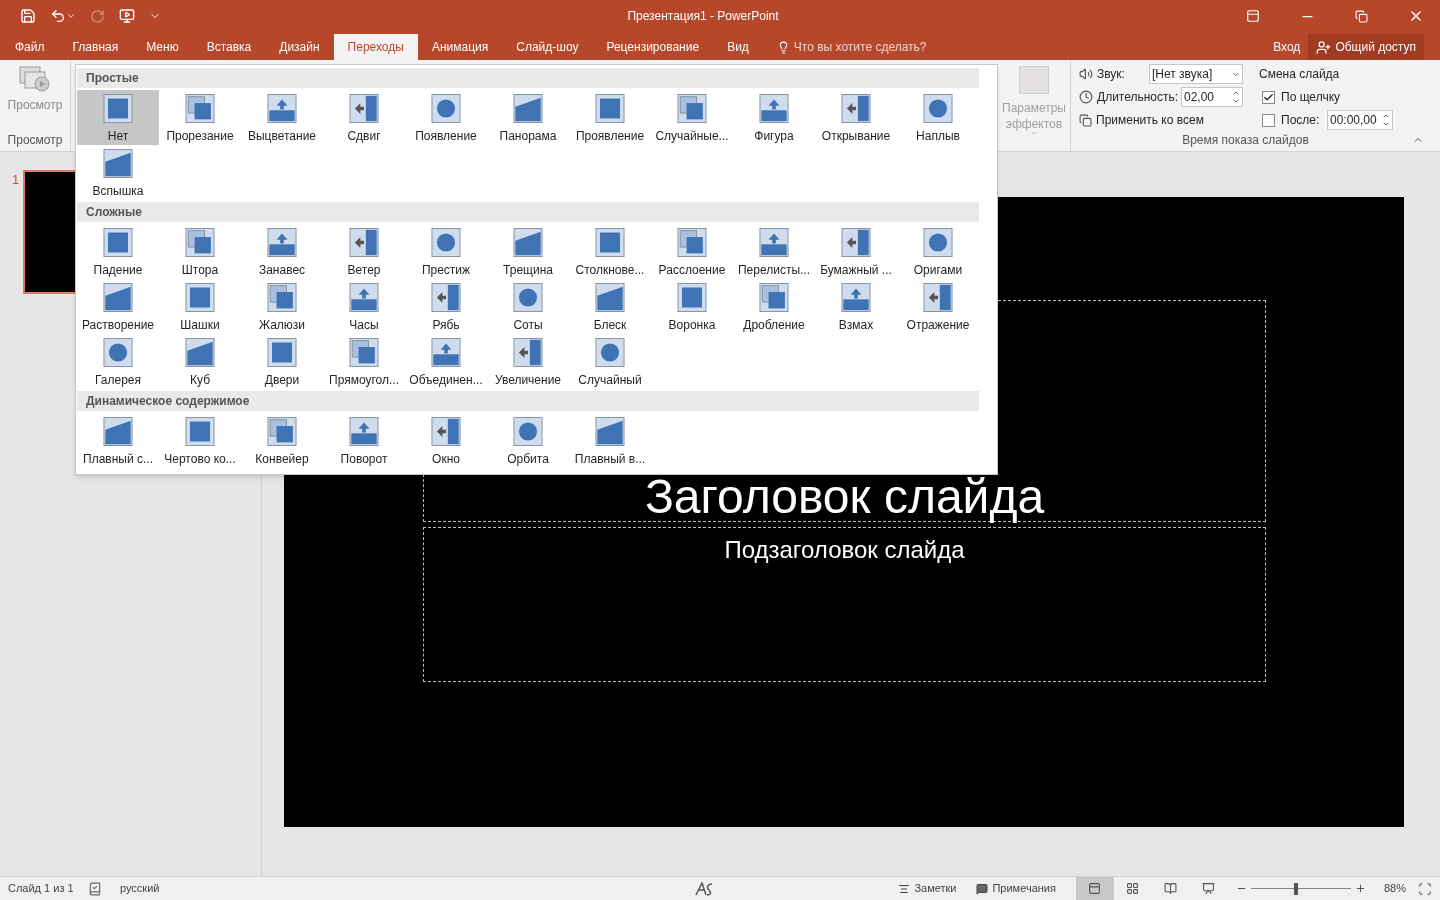 The height and width of the screenshot is (900, 1440). What do you see at coordinates (844, 604) in the screenshot?
I see `subtitle-placeholder: Подзаголовок слайда` at bounding box center [844, 604].